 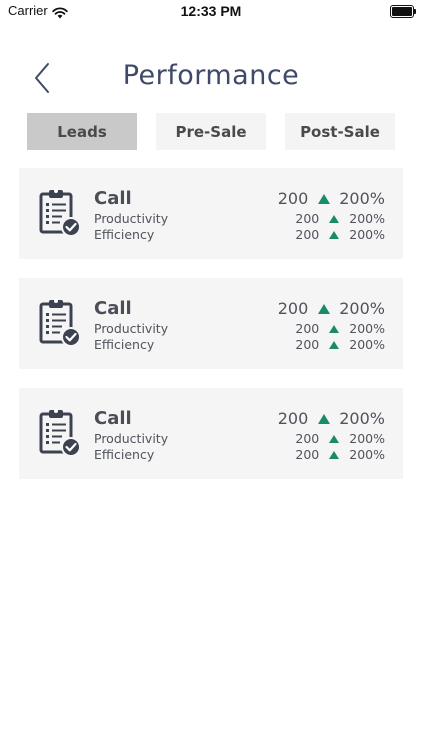 What do you see at coordinates (82, 131) in the screenshot?
I see `tab-leads: Leads` at bounding box center [82, 131].